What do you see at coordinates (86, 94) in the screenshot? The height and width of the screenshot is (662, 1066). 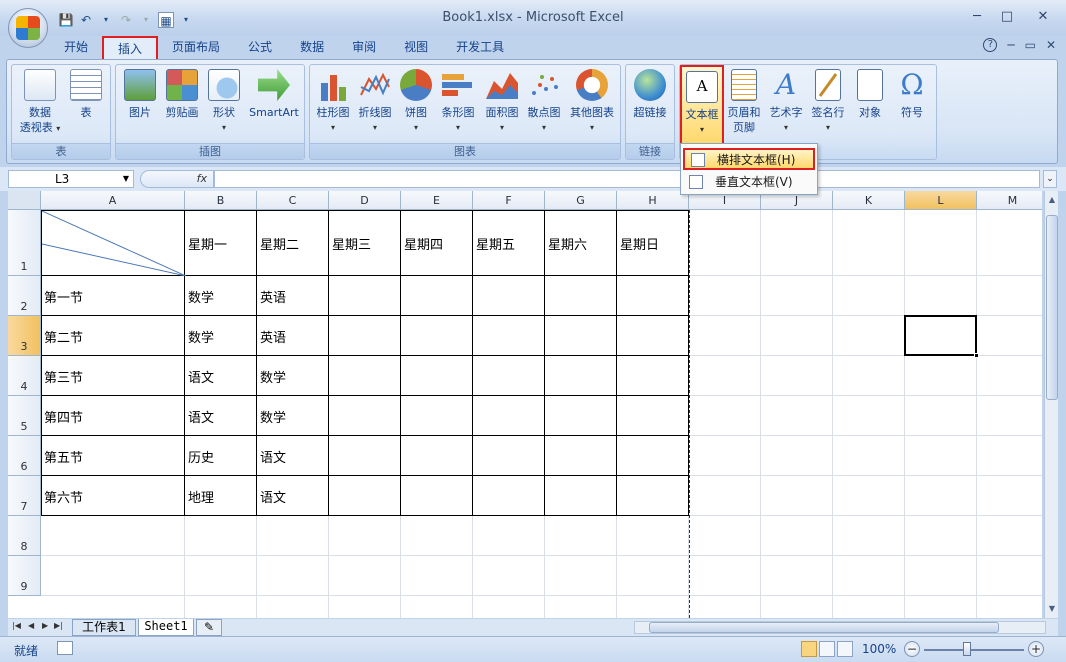 I see `table-button: 表` at bounding box center [86, 94].